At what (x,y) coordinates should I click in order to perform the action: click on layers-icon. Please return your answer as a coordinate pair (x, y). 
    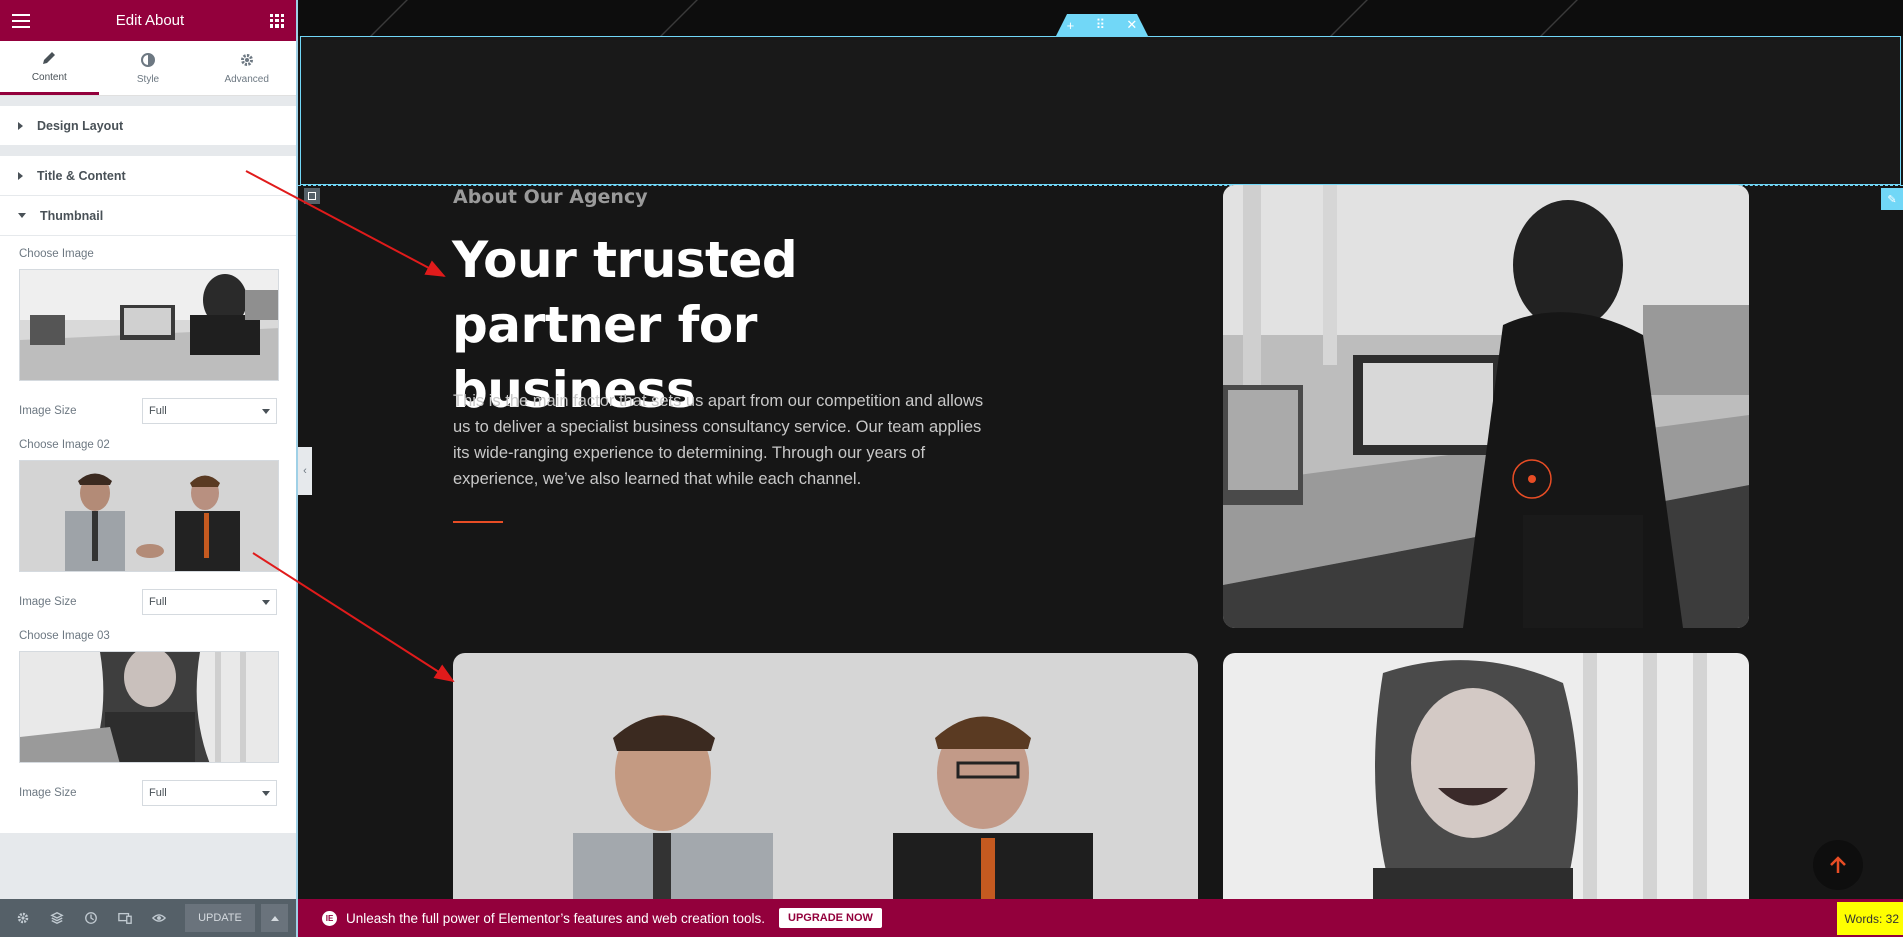
    Looking at the image, I should click on (57, 918).